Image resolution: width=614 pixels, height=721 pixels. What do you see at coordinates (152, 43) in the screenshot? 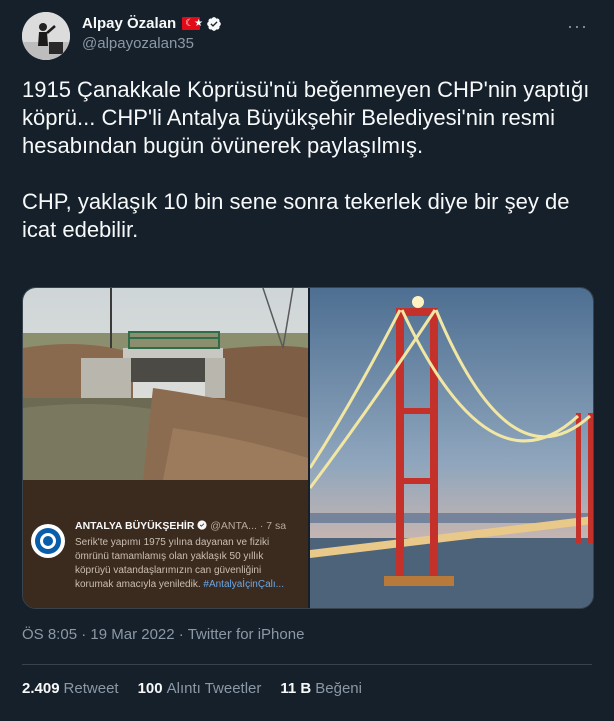
I see `author-handle: @alpayozalan35` at bounding box center [152, 43].